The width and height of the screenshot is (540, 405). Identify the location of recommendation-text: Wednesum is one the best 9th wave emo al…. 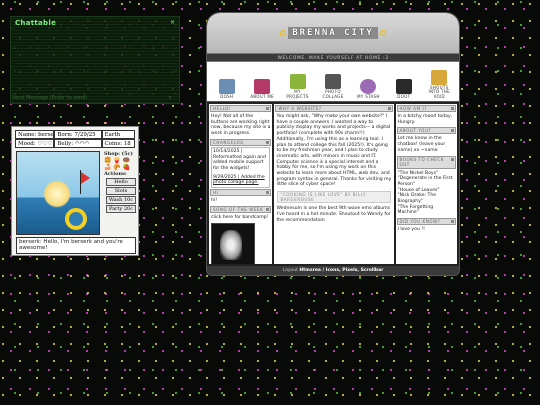
(333, 214).